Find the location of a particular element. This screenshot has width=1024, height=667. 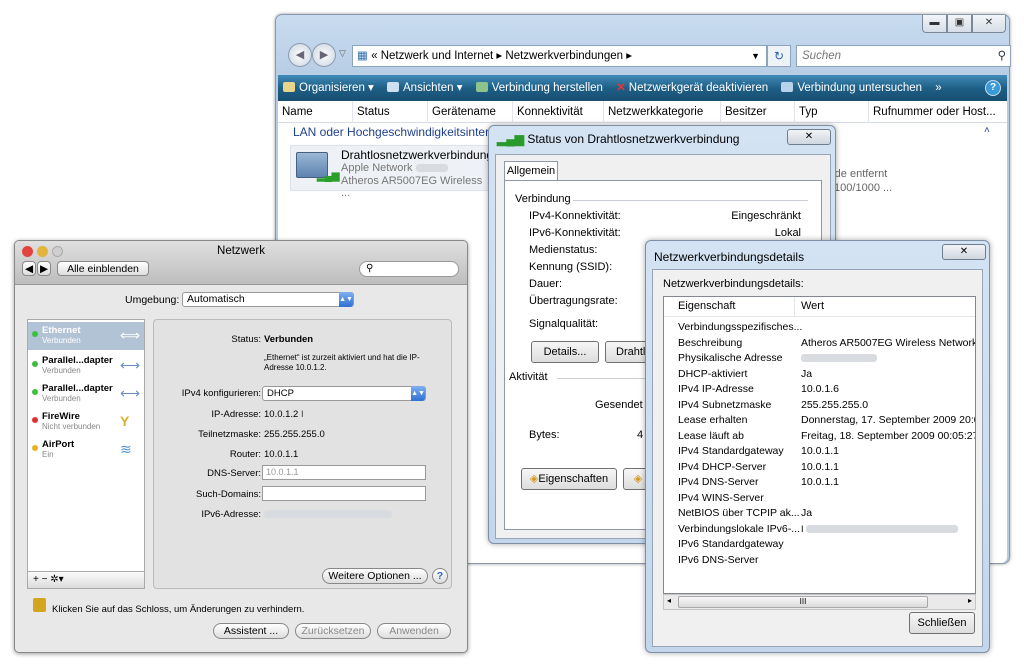

back-button: ◀ is located at coordinates (300, 55).